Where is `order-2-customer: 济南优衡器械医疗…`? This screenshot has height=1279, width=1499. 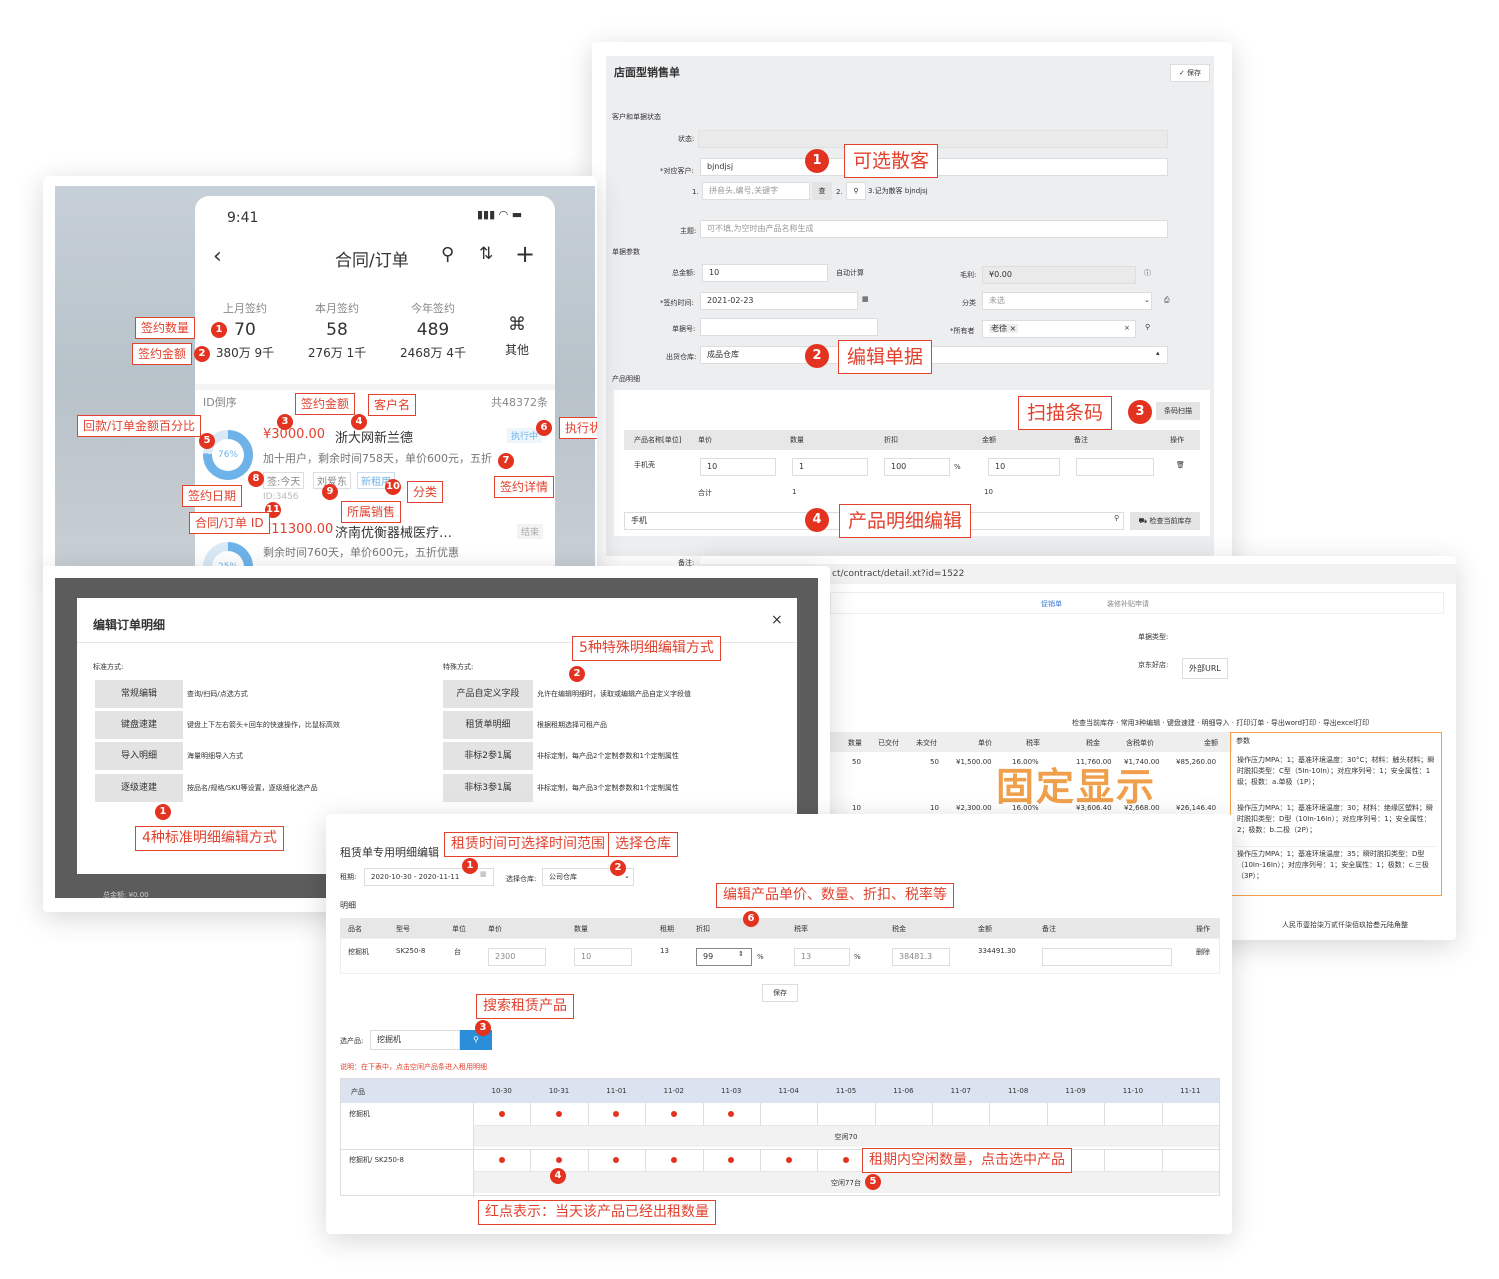
order-2-customer: 济南优衡器械医疗… is located at coordinates (393, 531).